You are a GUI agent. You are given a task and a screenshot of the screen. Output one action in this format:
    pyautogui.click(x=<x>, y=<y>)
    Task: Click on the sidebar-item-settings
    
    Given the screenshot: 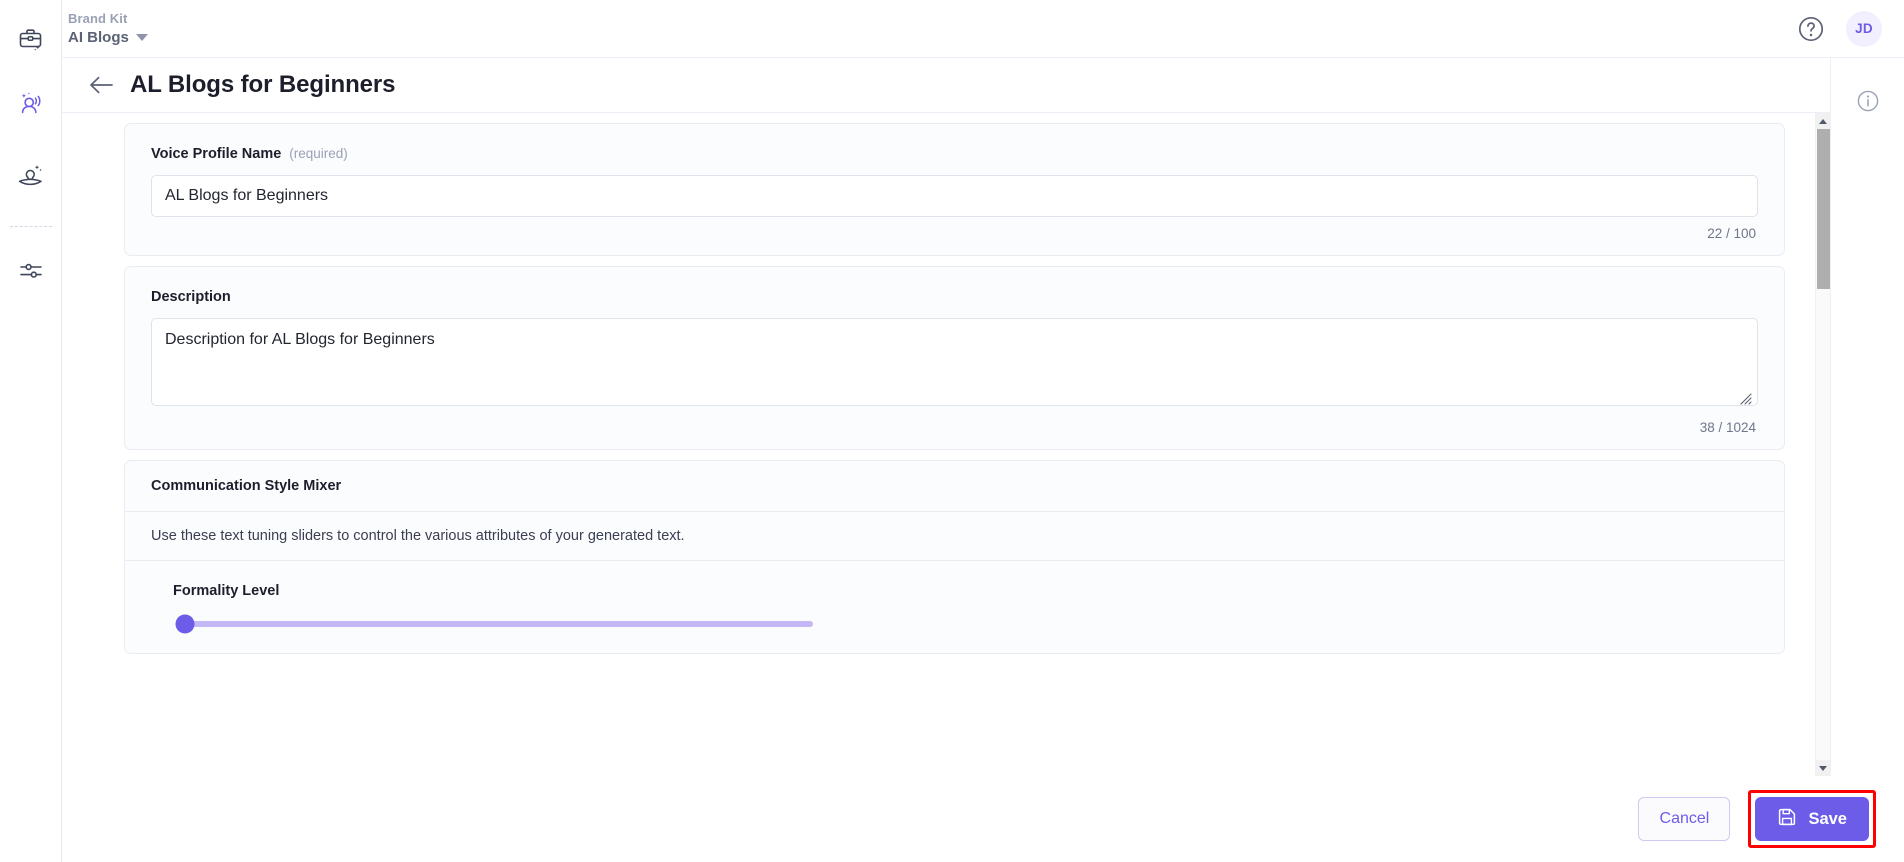 What is the action you would take?
    pyautogui.click(x=31, y=273)
    